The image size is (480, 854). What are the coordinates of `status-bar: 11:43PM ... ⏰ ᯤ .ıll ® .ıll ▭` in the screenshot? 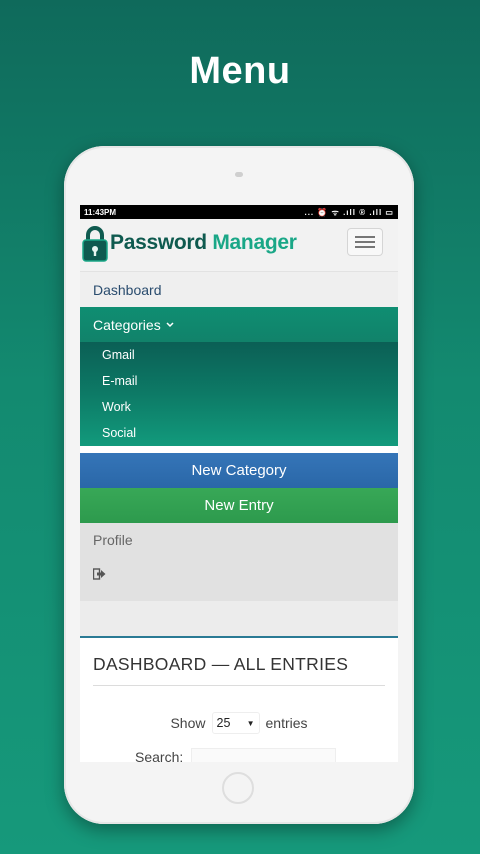 It's located at (239, 212).